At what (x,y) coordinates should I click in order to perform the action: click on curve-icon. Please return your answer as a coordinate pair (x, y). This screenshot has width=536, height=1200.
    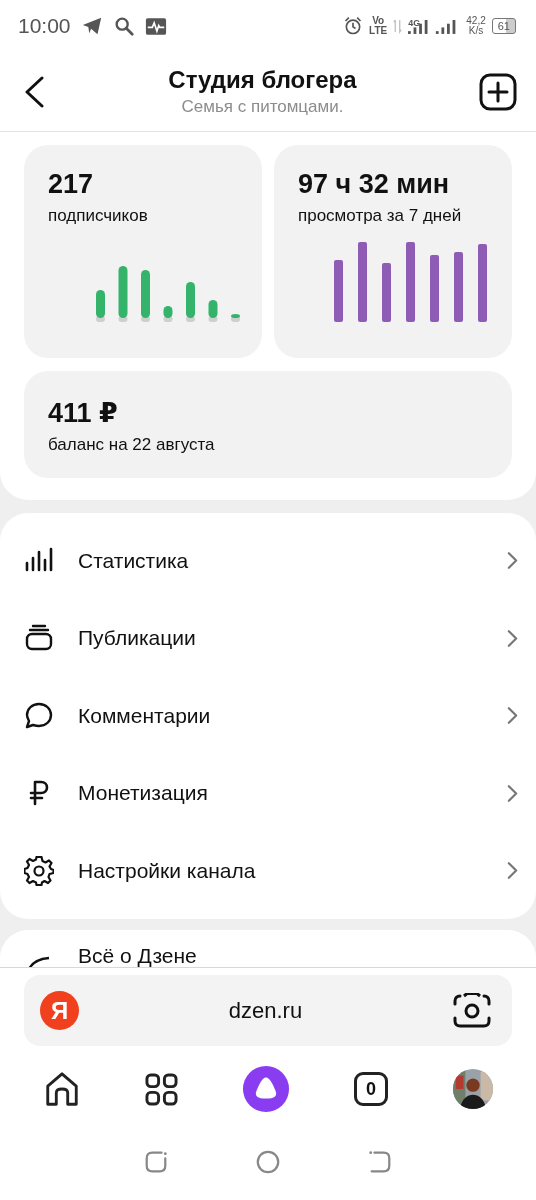
    Looking at the image, I should click on (39, 961).